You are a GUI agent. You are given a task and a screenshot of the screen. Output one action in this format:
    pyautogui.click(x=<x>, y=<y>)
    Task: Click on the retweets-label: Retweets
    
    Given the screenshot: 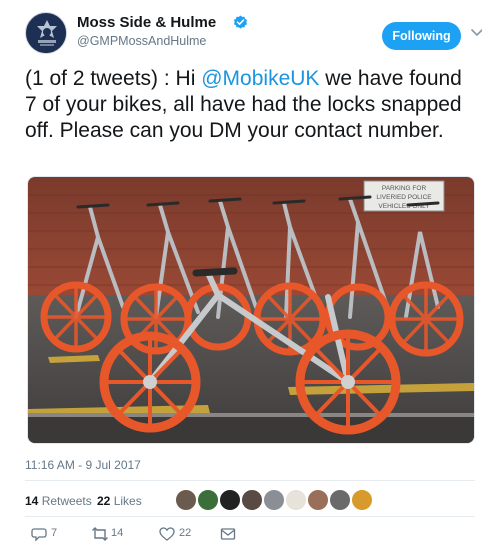 What is the action you would take?
    pyautogui.click(x=66, y=501)
    